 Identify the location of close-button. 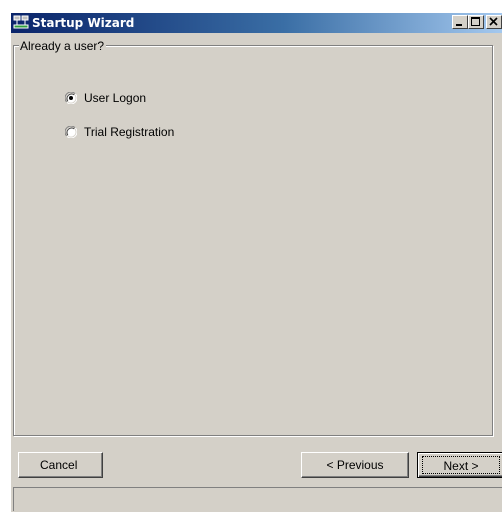
(494, 22).